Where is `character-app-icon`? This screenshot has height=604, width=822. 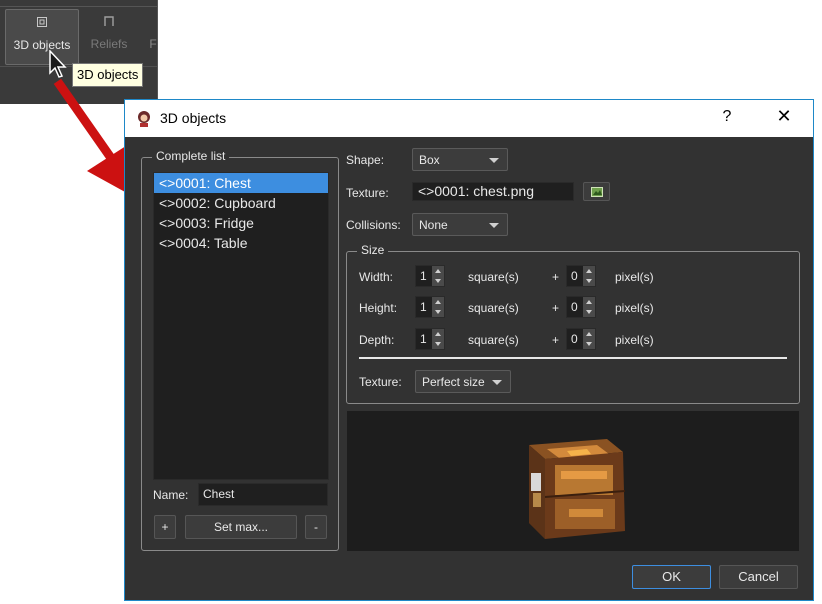 character-app-icon is located at coordinates (144, 119).